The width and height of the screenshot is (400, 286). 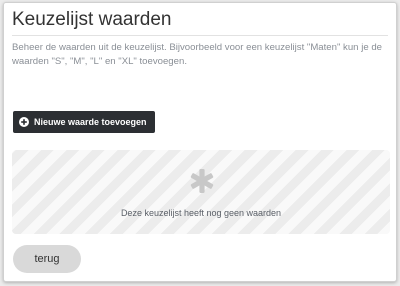 I want to click on asterisk-icon, so click(x=202, y=181).